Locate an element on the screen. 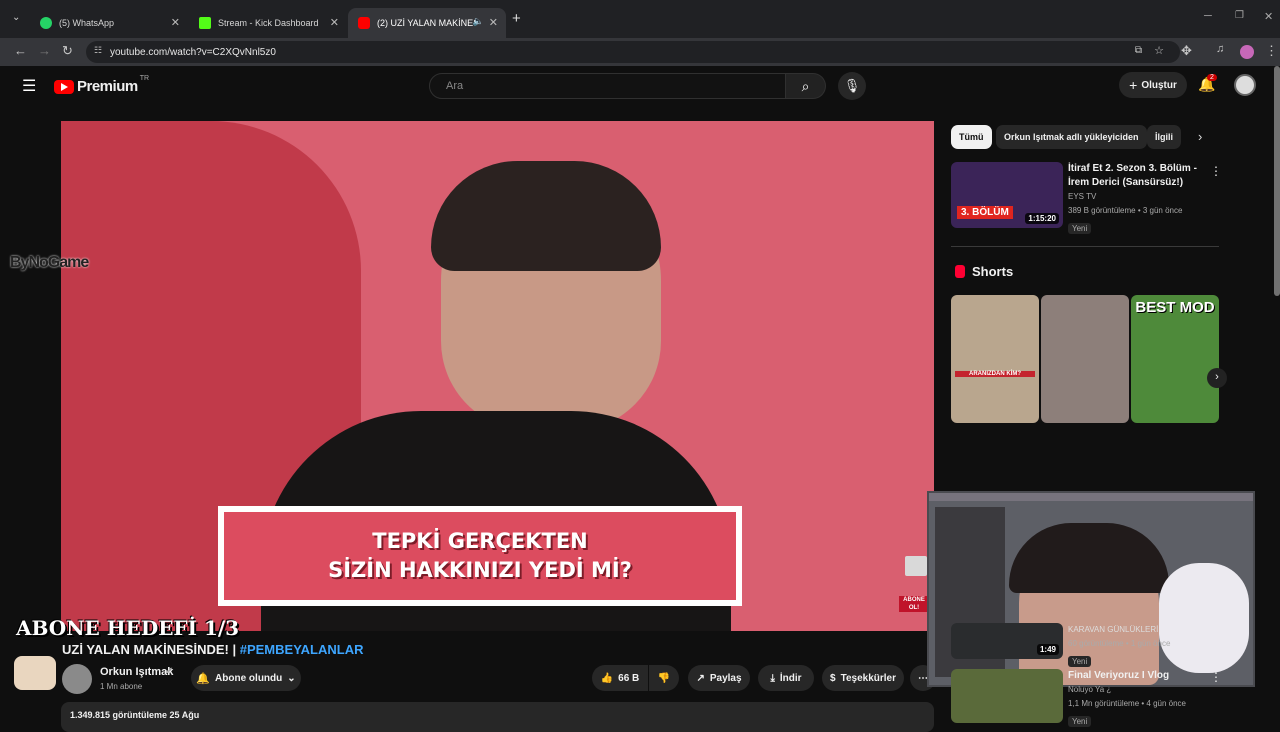  verified-icon: ✔ is located at coordinates (169, 671).